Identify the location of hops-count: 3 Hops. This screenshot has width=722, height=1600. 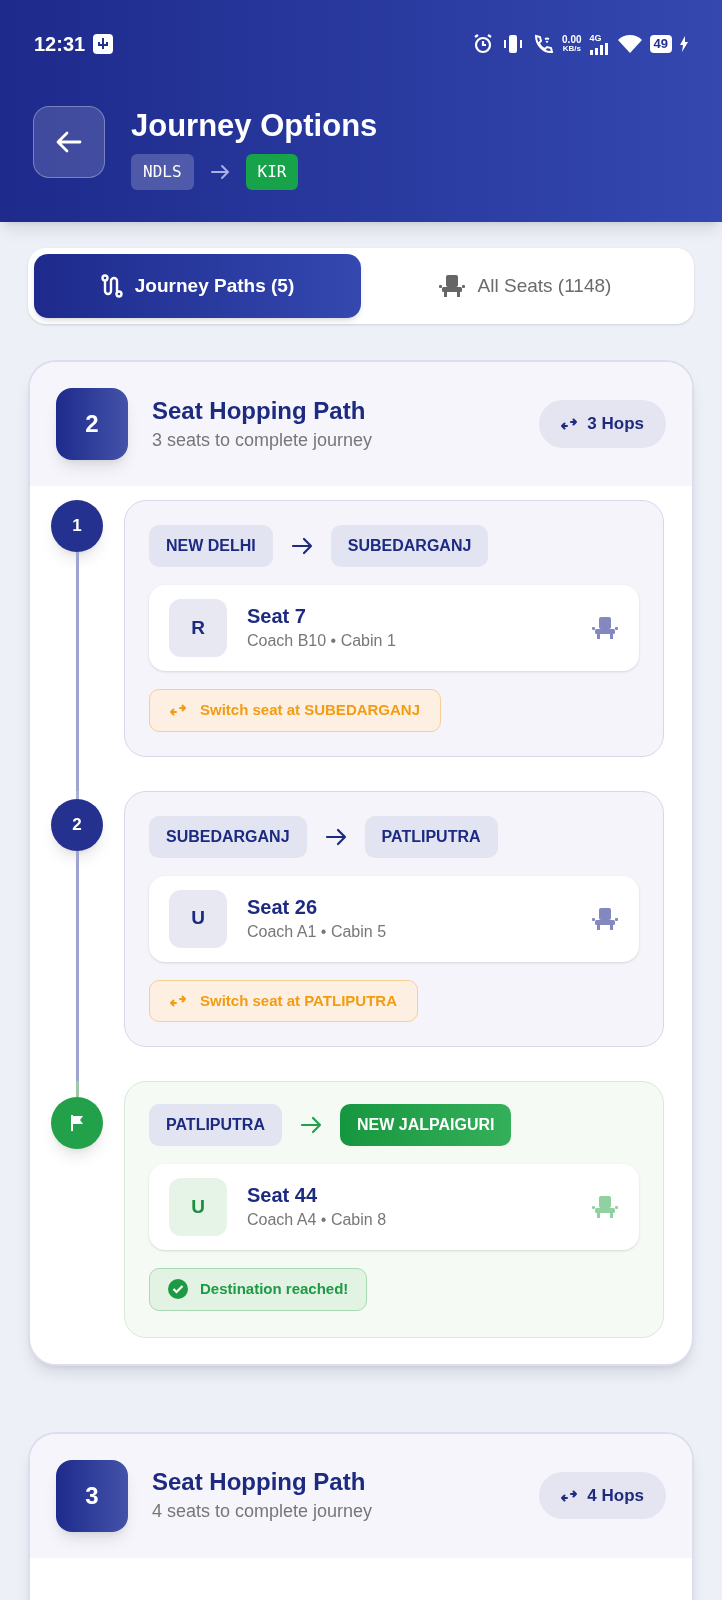
(615, 424).